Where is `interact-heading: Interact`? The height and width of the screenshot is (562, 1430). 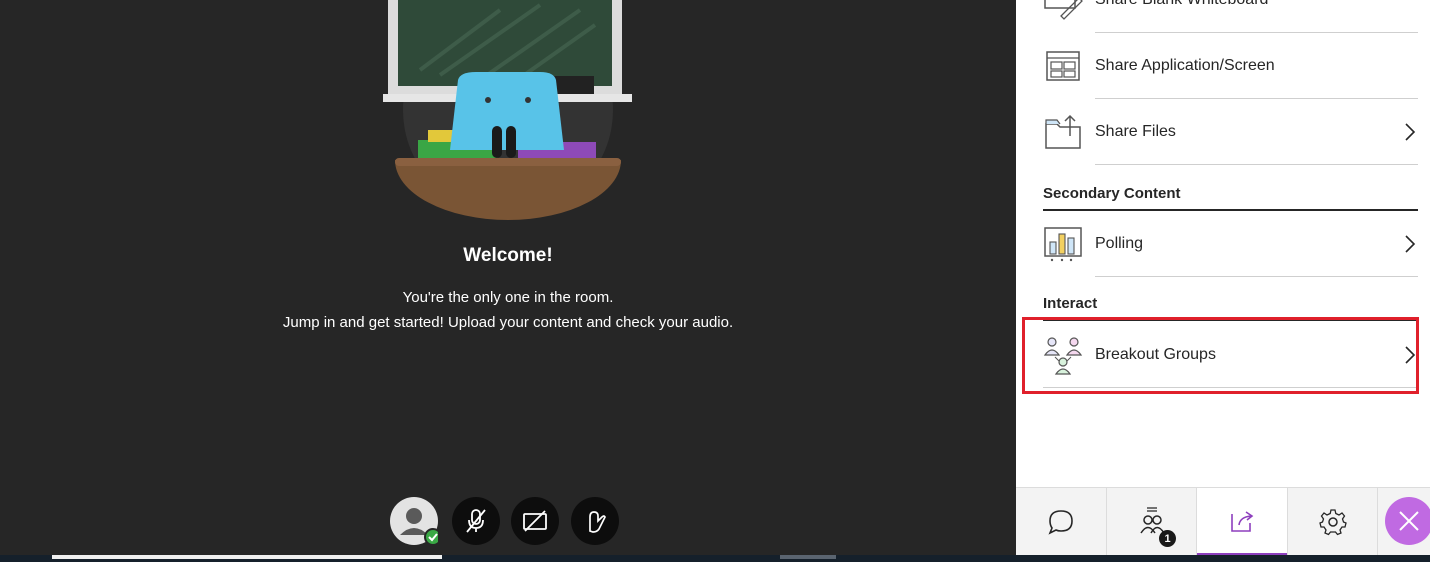
interact-heading: Interact is located at coordinates (1070, 303).